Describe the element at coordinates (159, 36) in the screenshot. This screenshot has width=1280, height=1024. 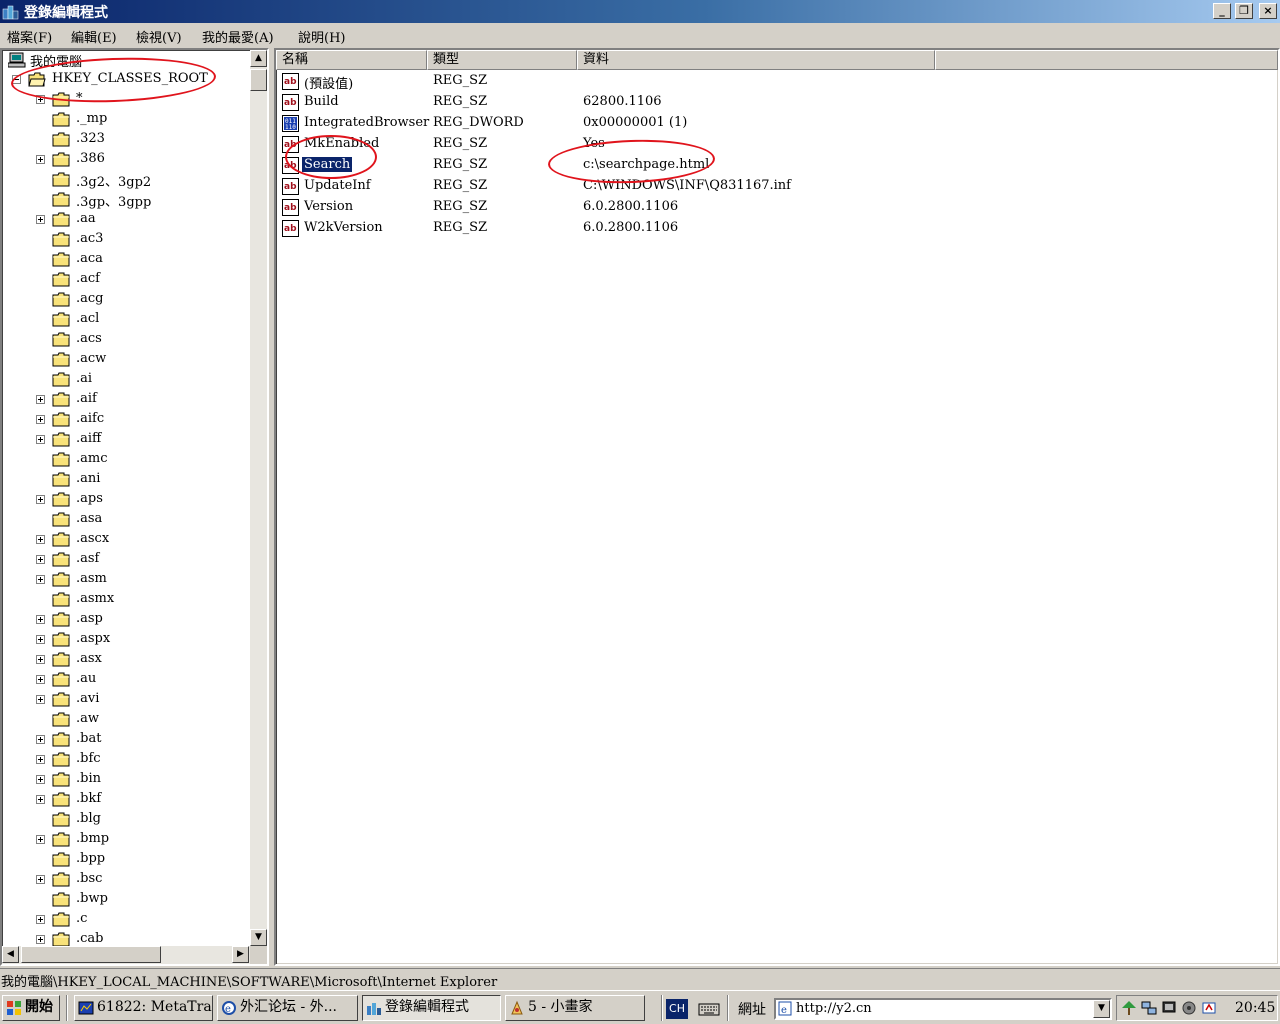
I see `menu-view: 檢視(V)` at that location.